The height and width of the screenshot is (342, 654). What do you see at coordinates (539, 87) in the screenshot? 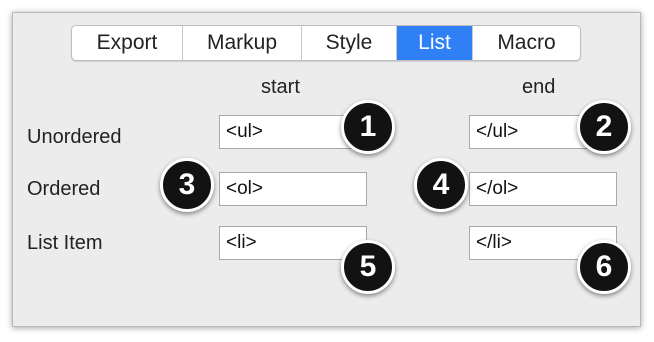
I see `end-column-header: end` at bounding box center [539, 87].